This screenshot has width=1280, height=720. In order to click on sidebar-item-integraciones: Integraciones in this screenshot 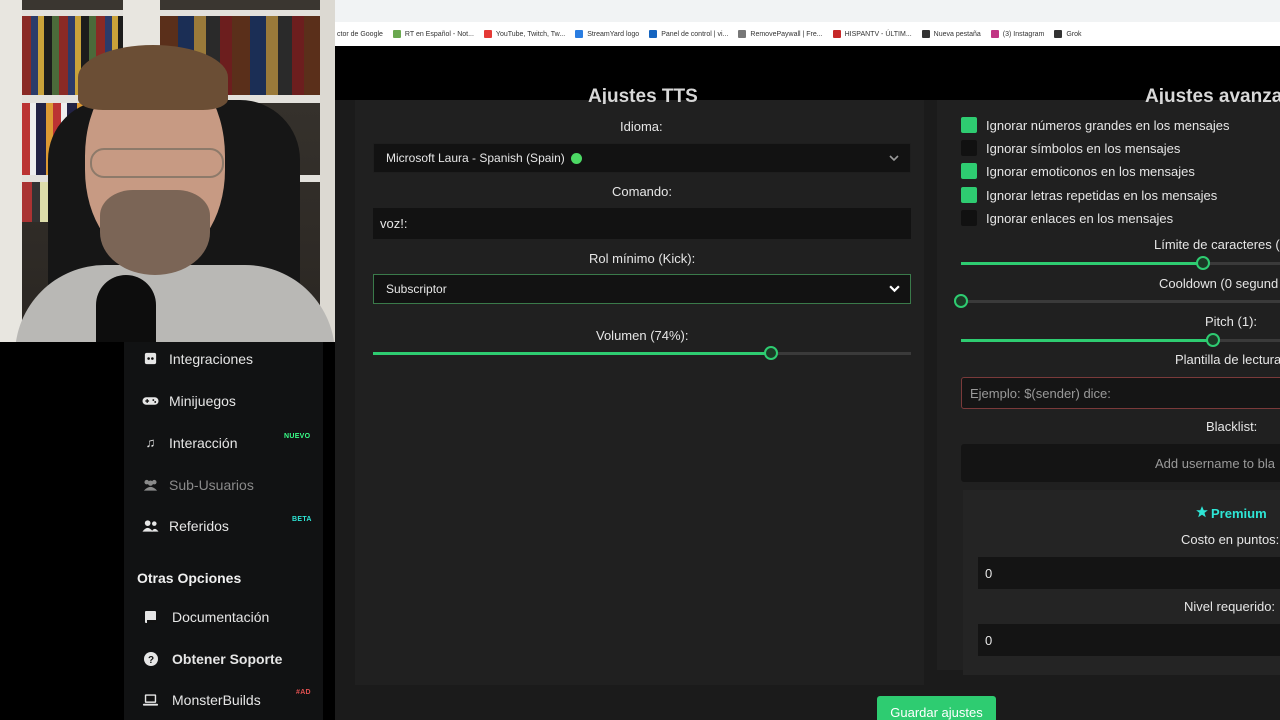, I will do `click(197, 358)`.